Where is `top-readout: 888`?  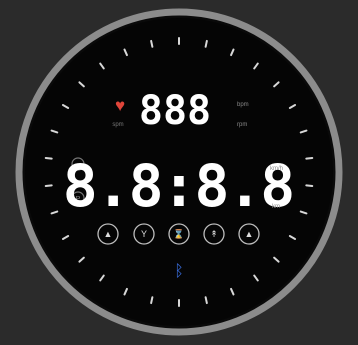
top-readout: 888 is located at coordinates (175, 111).